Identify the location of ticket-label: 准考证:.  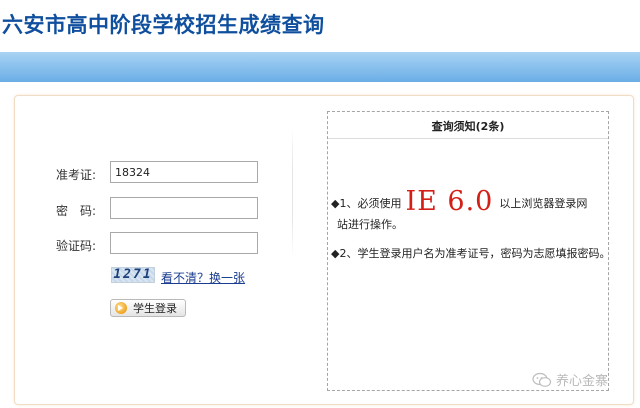
(76, 175).